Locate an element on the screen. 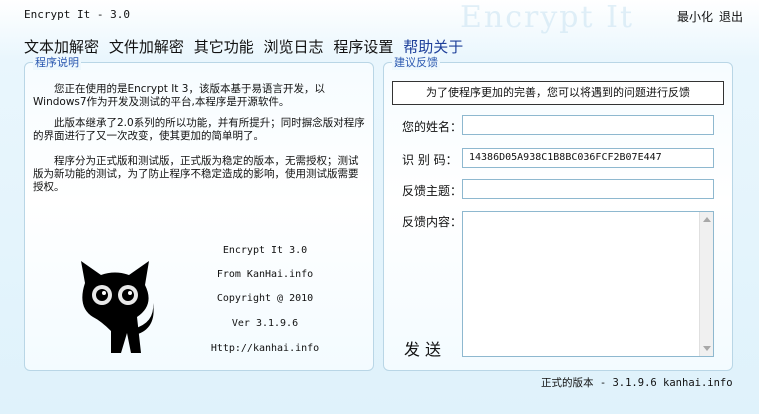 This screenshot has width=759, height=414. name-field is located at coordinates (588, 125).